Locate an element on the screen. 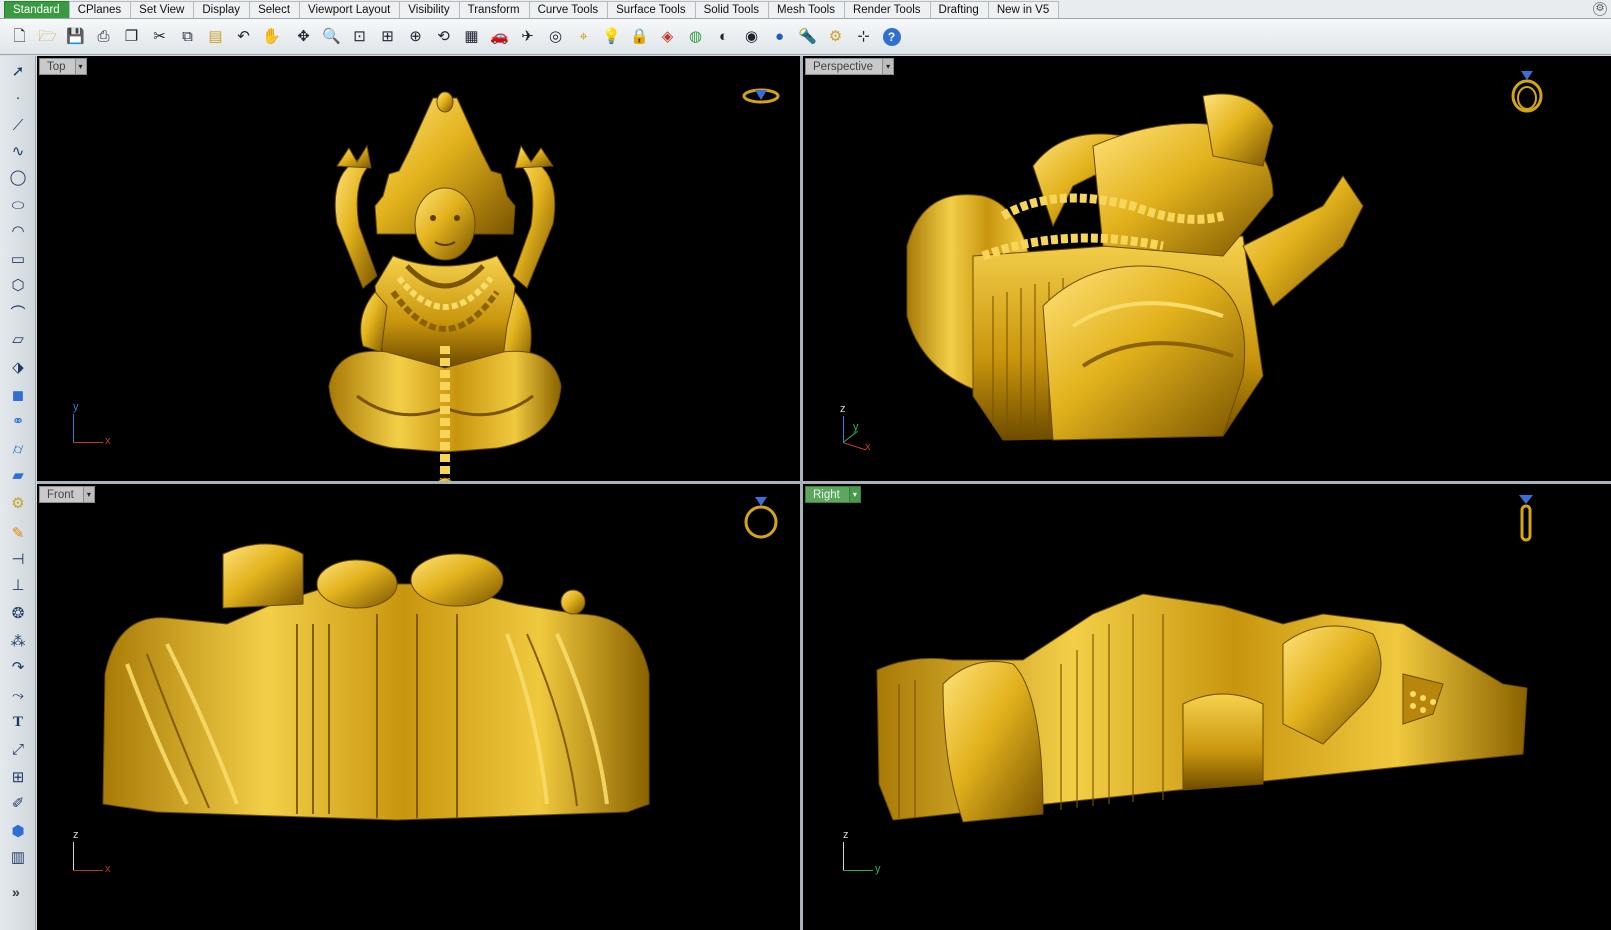  tab-select: Select is located at coordinates (275, 9).